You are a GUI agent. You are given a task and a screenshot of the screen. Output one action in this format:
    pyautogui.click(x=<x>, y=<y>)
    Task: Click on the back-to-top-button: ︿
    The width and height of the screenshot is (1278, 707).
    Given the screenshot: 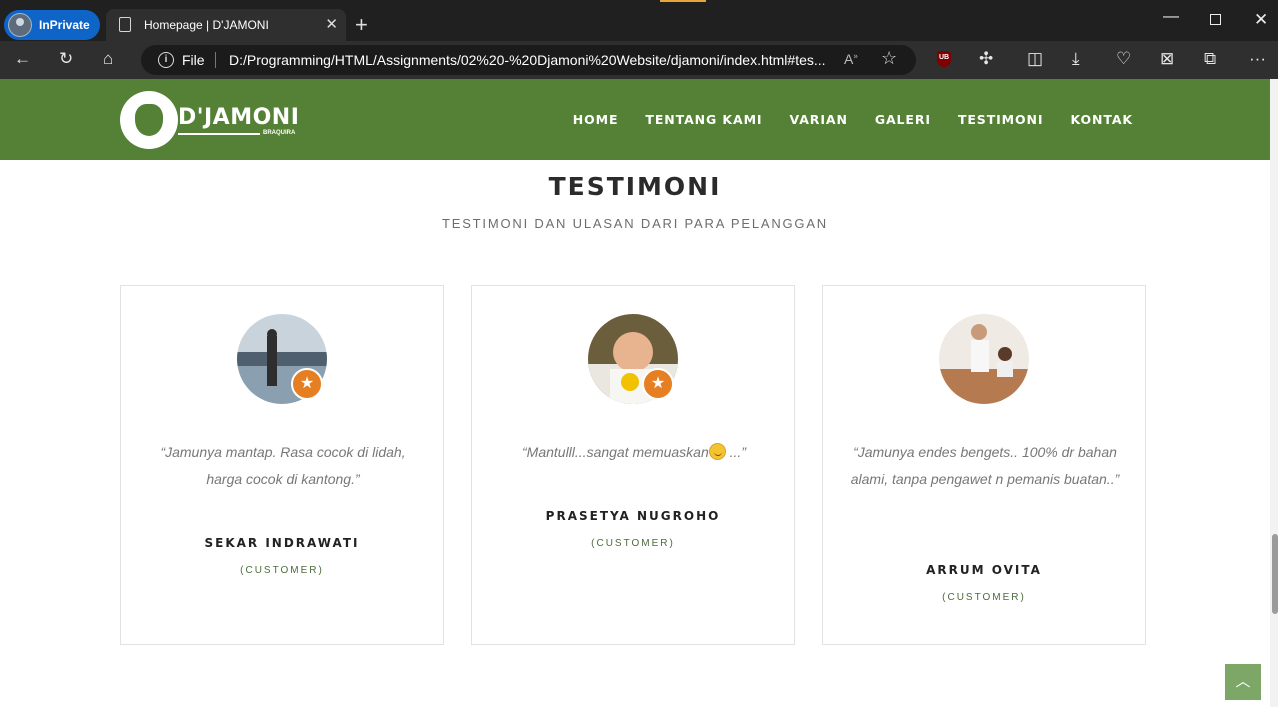 What is the action you would take?
    pyautogui.click(x=1243, y=682)
    